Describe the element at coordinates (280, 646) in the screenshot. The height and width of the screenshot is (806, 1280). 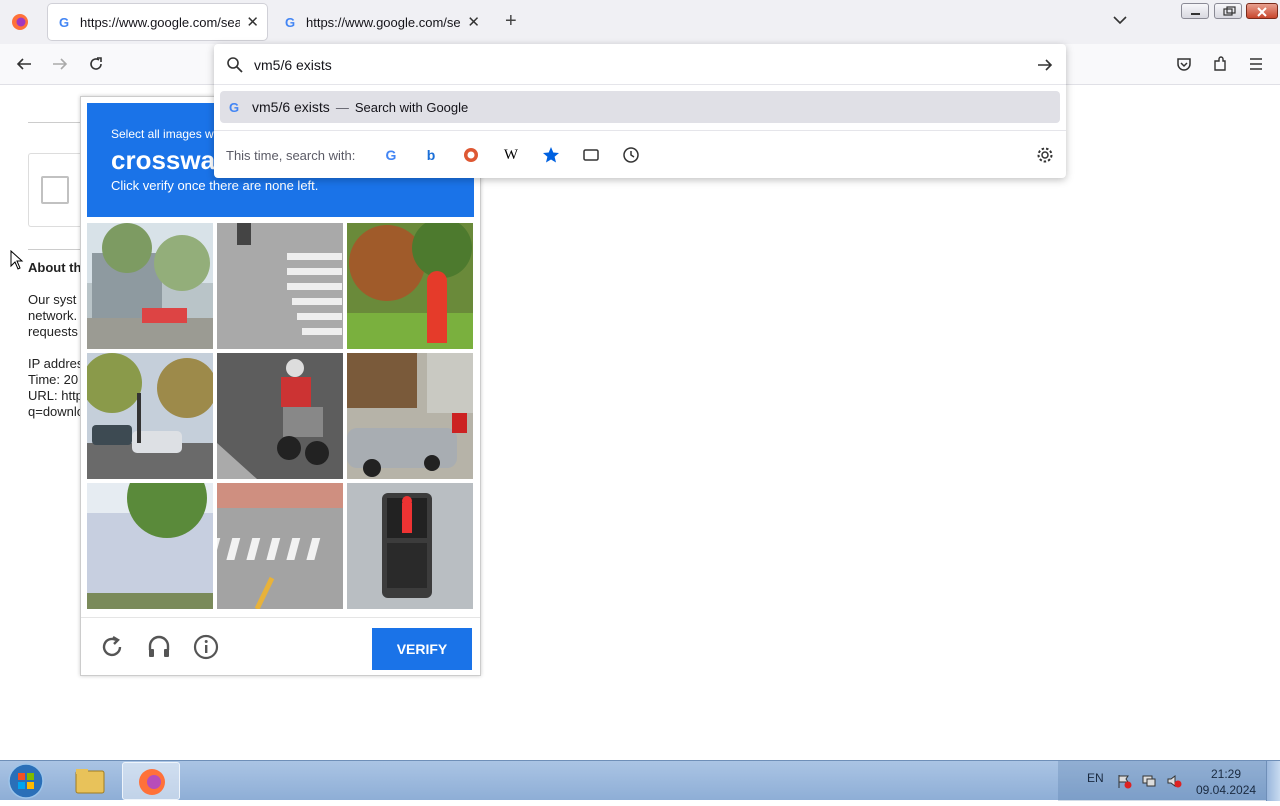
I see `captcha-footer: VERIFY` at that location.